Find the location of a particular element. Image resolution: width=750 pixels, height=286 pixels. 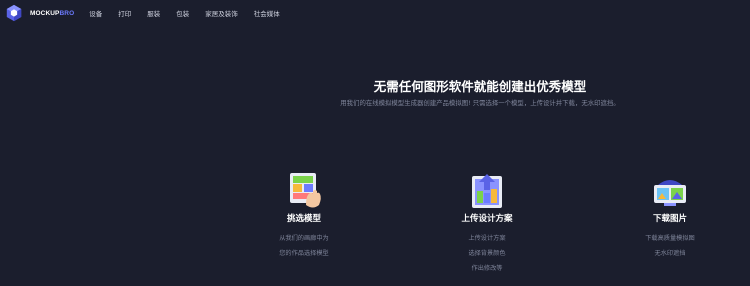

feature-description: 从我们的画廊中为 您的作品选择模型 is located at coordinates (304, 246).